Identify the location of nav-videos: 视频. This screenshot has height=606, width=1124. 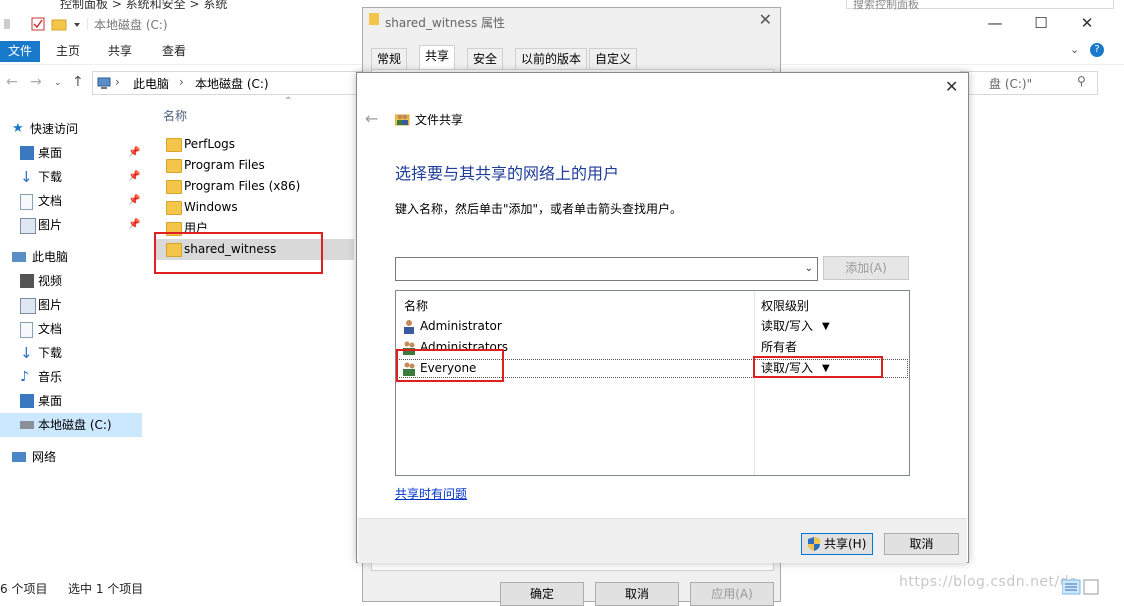
(71, 281).